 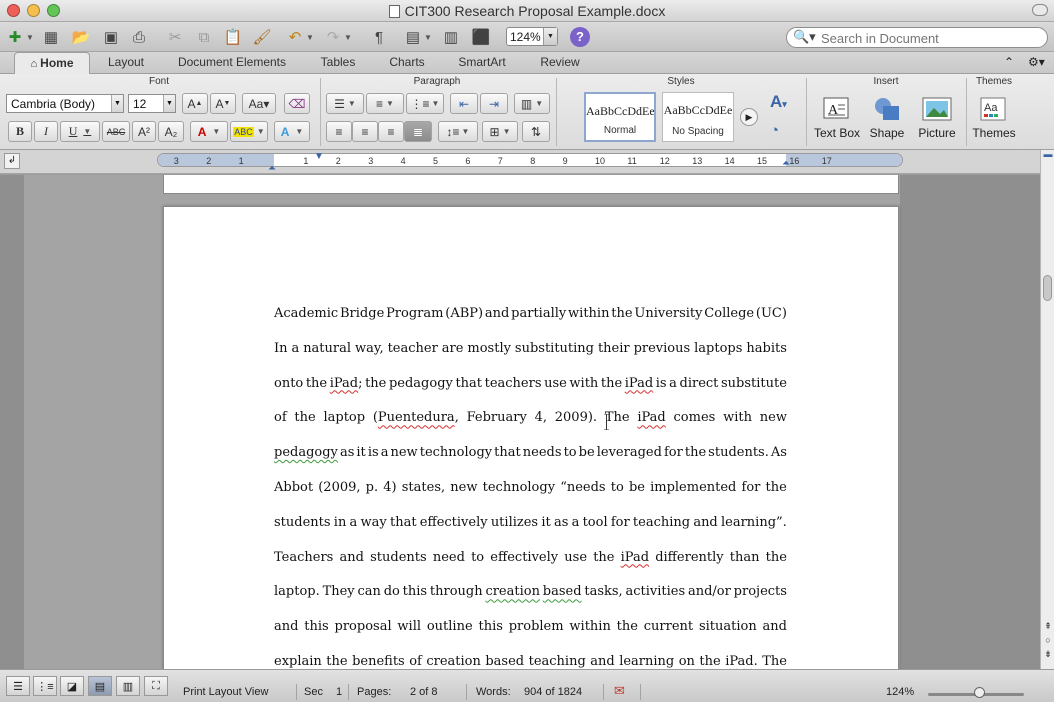 I want to click on cut-icon: ✂, so click(x=175, y=37).